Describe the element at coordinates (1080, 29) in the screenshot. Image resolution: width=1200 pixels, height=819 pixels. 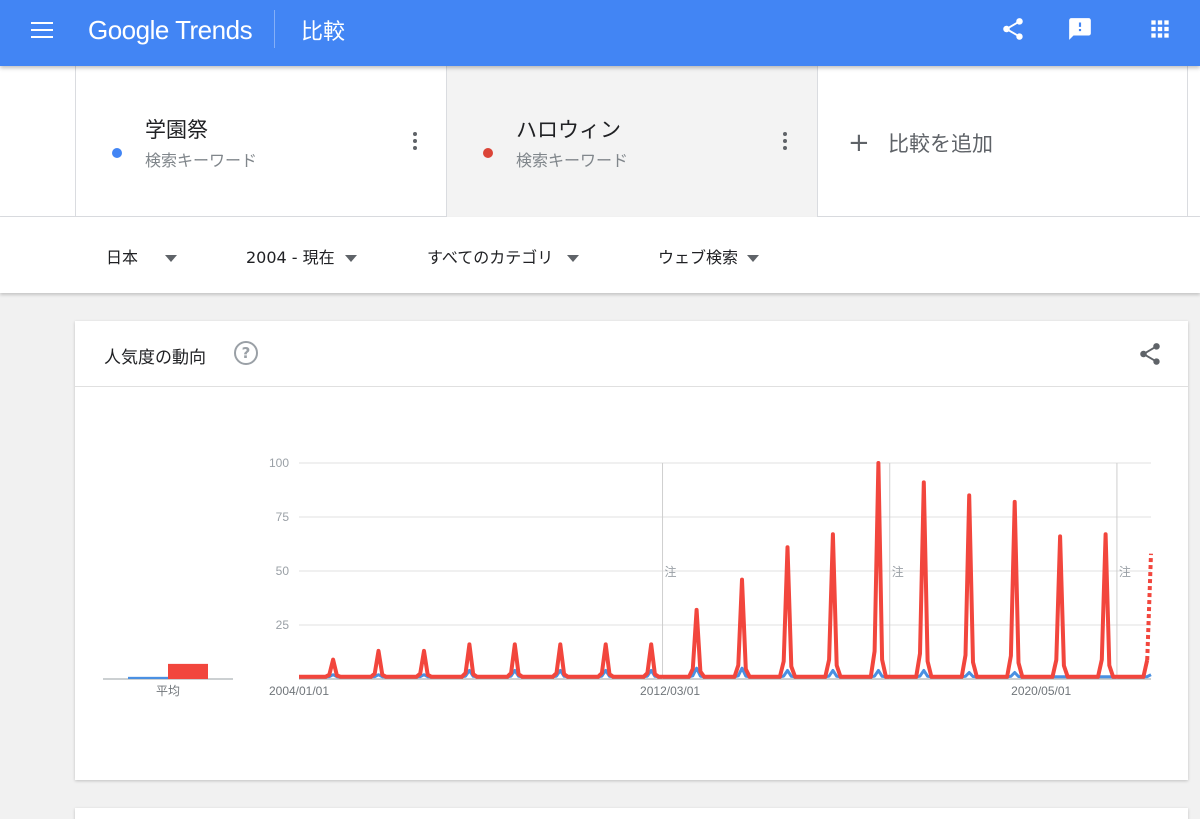
I see `feedback-icon` at that location.